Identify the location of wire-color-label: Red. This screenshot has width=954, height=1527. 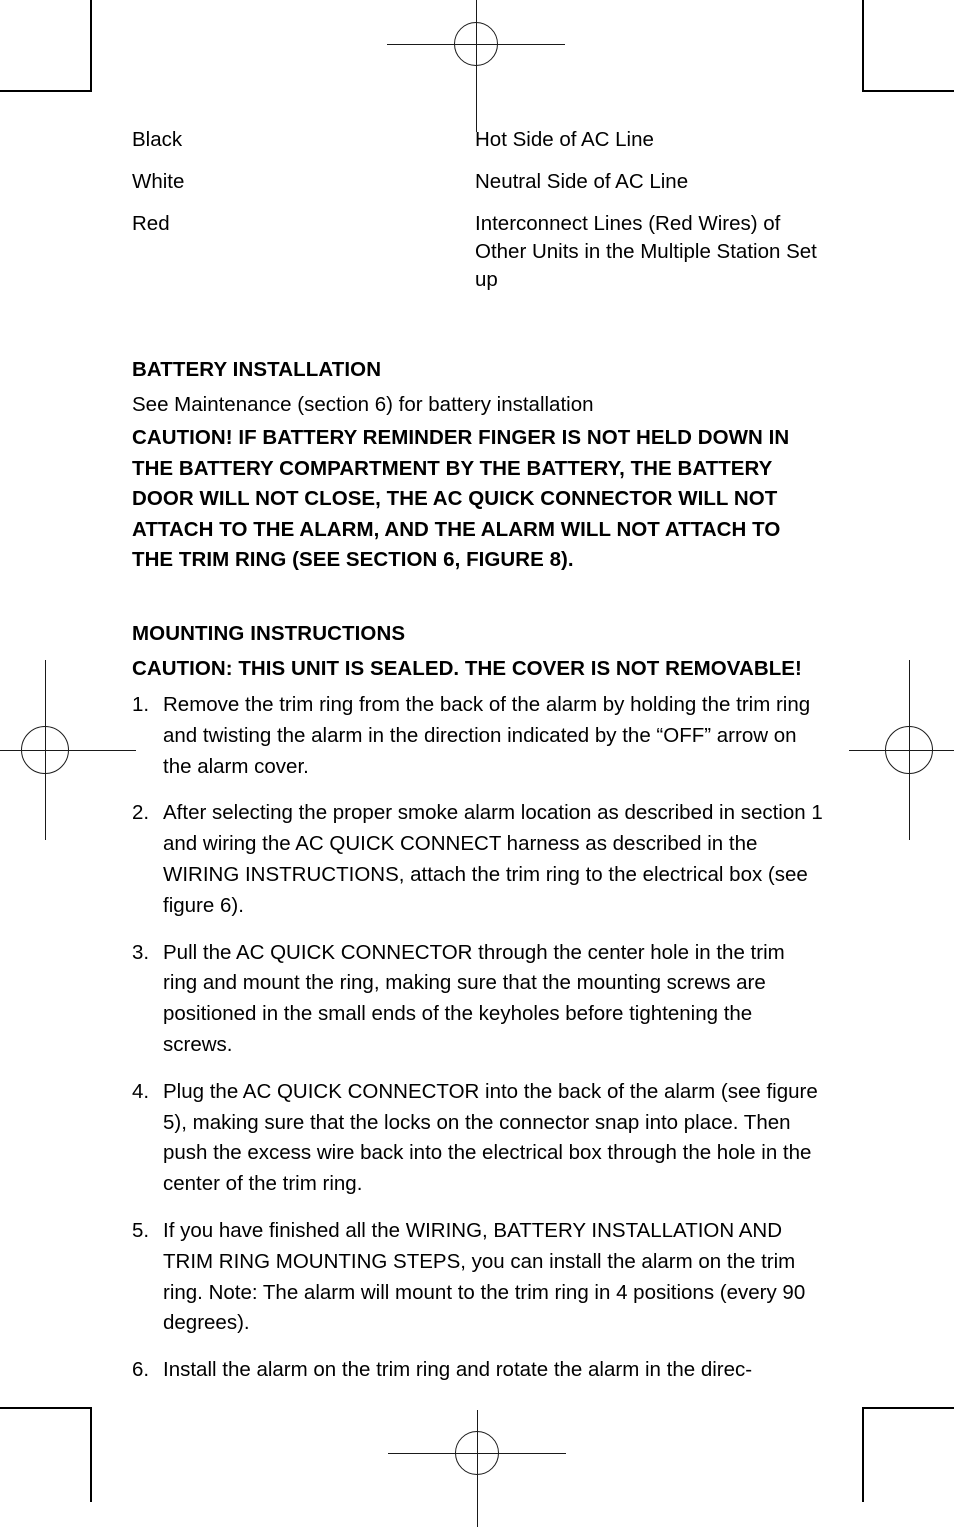
(151, 223).